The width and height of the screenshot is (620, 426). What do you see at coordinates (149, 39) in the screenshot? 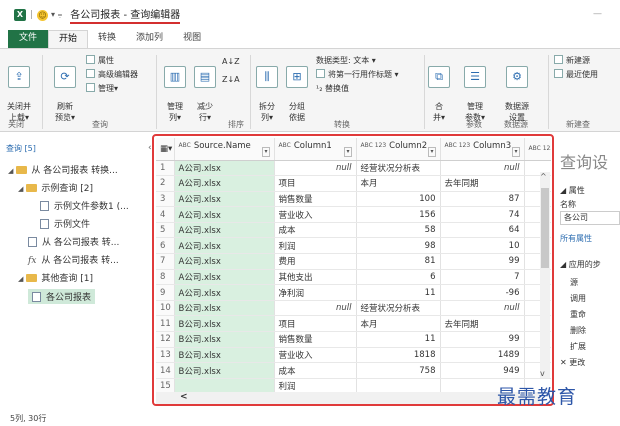
I see `tab-add-column: 添加列` at bounding box center [149, 39].